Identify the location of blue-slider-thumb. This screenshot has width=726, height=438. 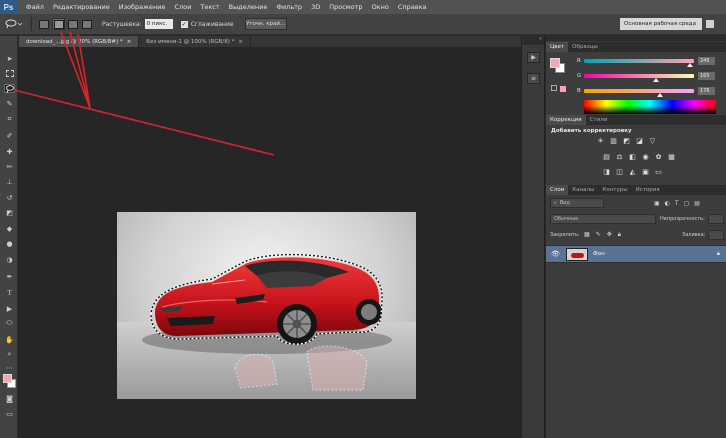
(659, 95).